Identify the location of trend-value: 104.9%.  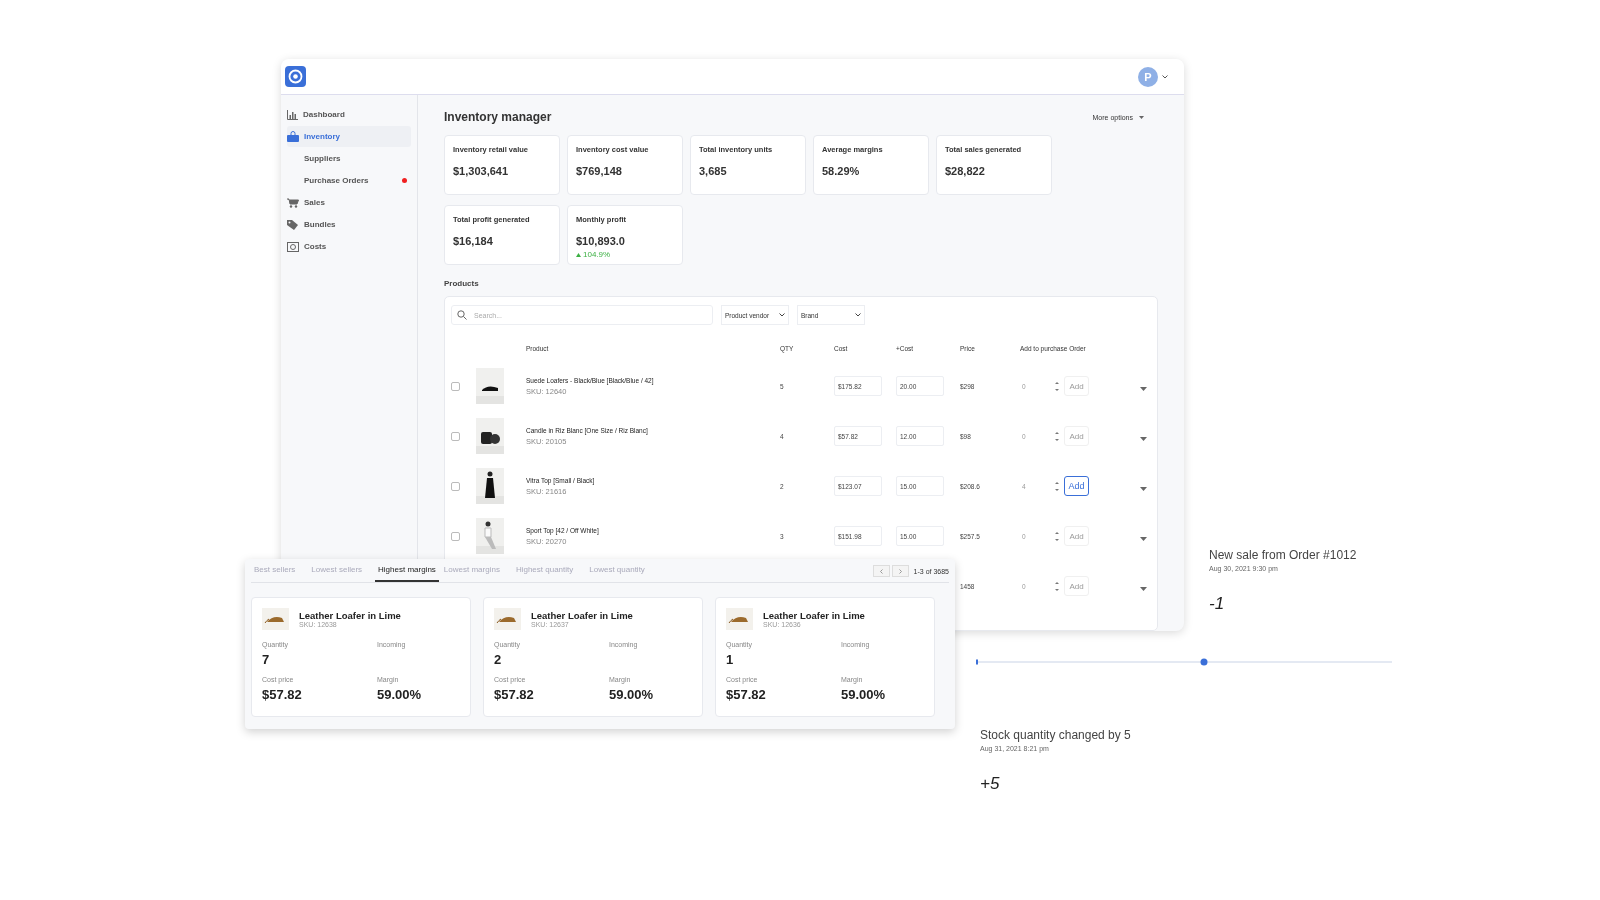
(597, 254).